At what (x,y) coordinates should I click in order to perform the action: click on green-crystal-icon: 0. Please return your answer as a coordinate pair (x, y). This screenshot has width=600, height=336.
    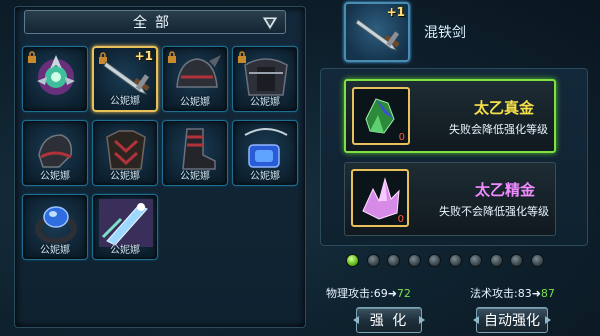
    Looking at the image, I should click on (381, 116).